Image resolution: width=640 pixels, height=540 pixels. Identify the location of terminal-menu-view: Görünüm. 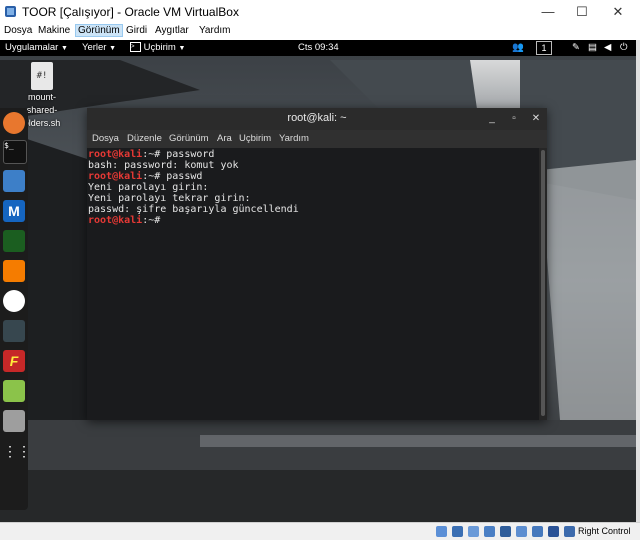
(189, 138).